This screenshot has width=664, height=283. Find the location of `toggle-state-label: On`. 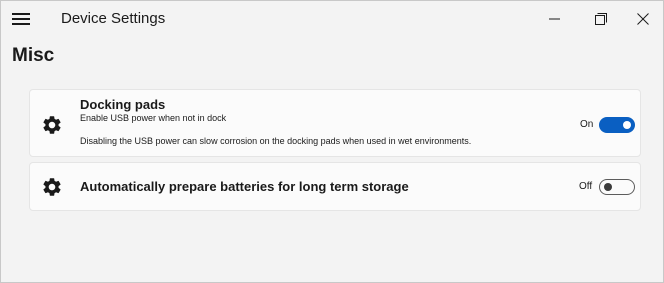

toggle-state-label: On is located at coordinates (587, 124).